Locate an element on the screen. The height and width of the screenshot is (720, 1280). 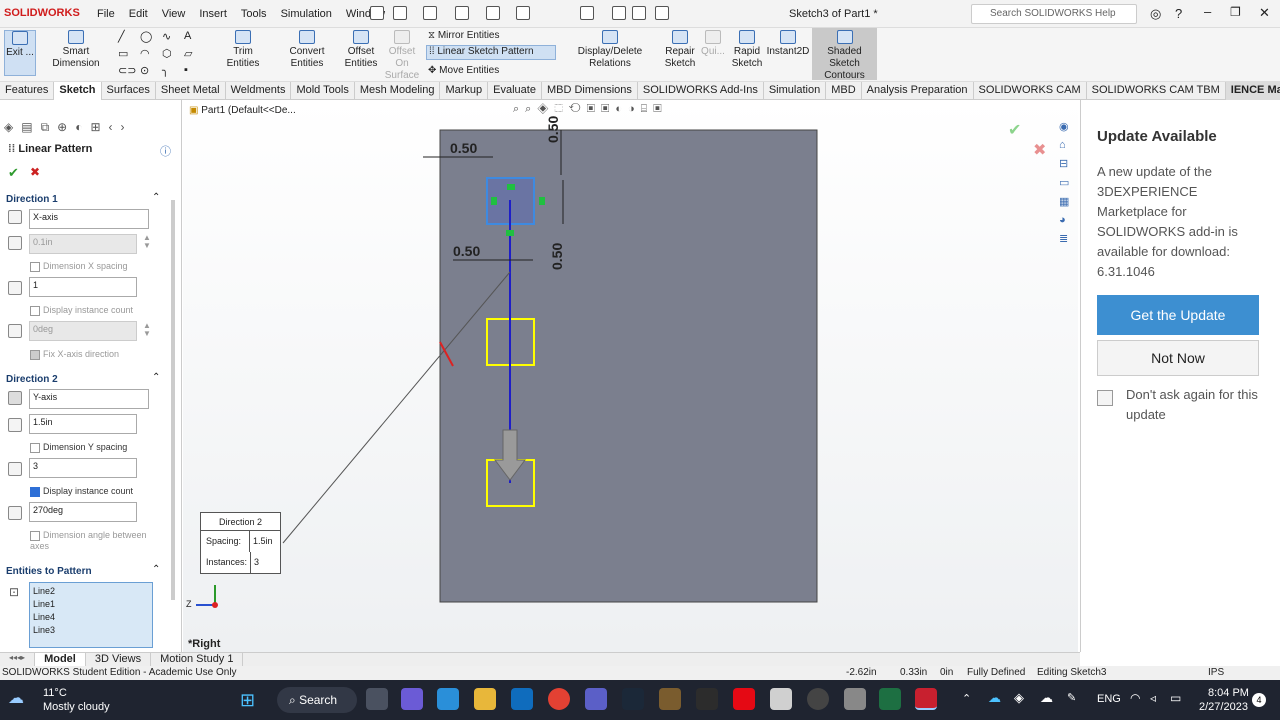
print-icon is located at coordinates (493, 13).